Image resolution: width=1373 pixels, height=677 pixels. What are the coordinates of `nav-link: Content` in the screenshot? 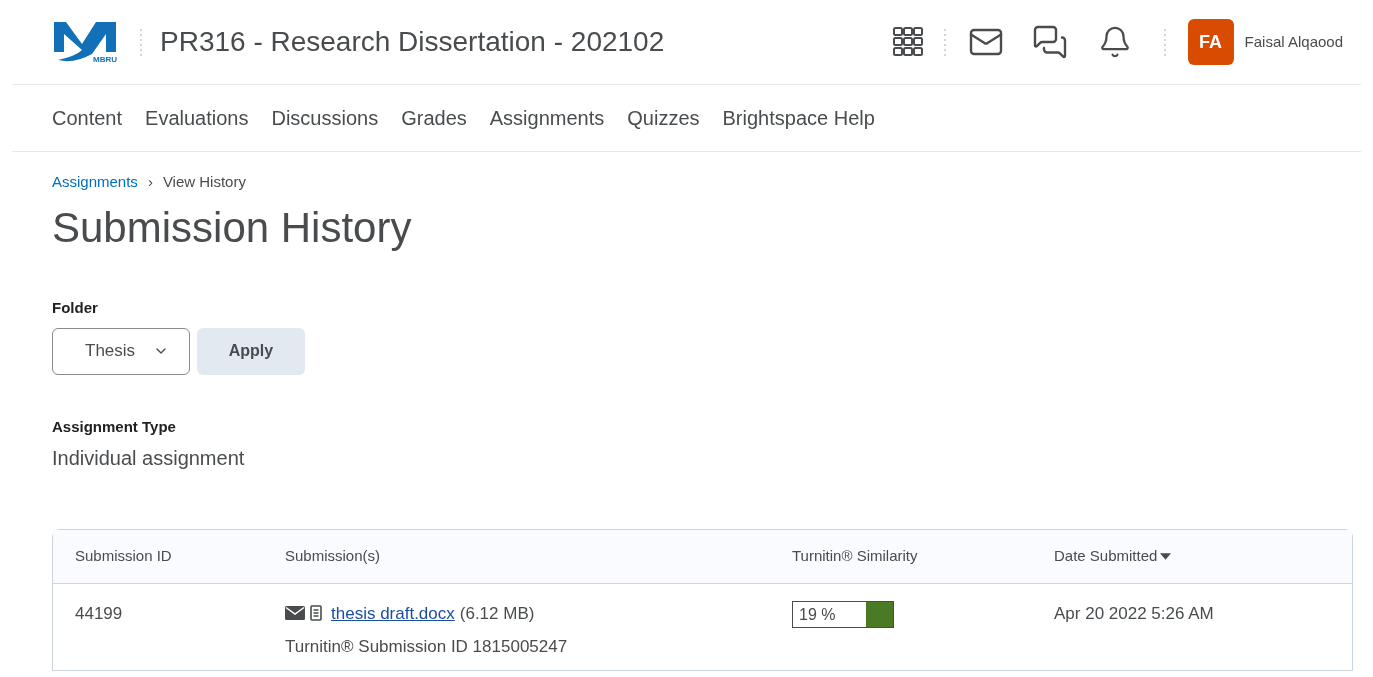 It's located at (87, 118).